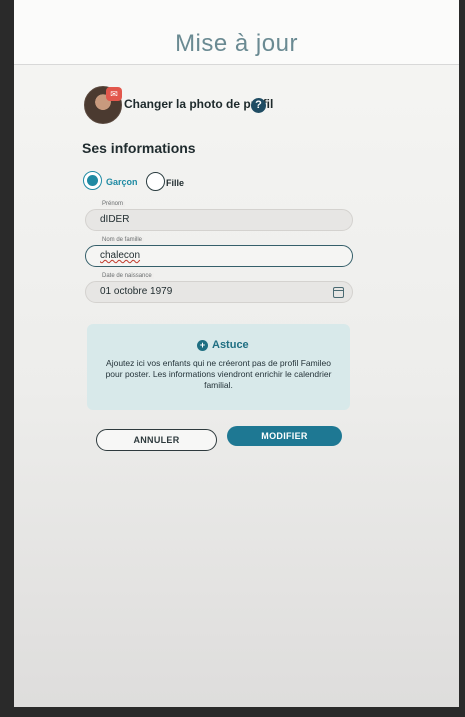 The image size is (465, 717). Describe the element at coordinates (113, 204) in the screenshot. I see `first-name-label: Prénom` at that location.